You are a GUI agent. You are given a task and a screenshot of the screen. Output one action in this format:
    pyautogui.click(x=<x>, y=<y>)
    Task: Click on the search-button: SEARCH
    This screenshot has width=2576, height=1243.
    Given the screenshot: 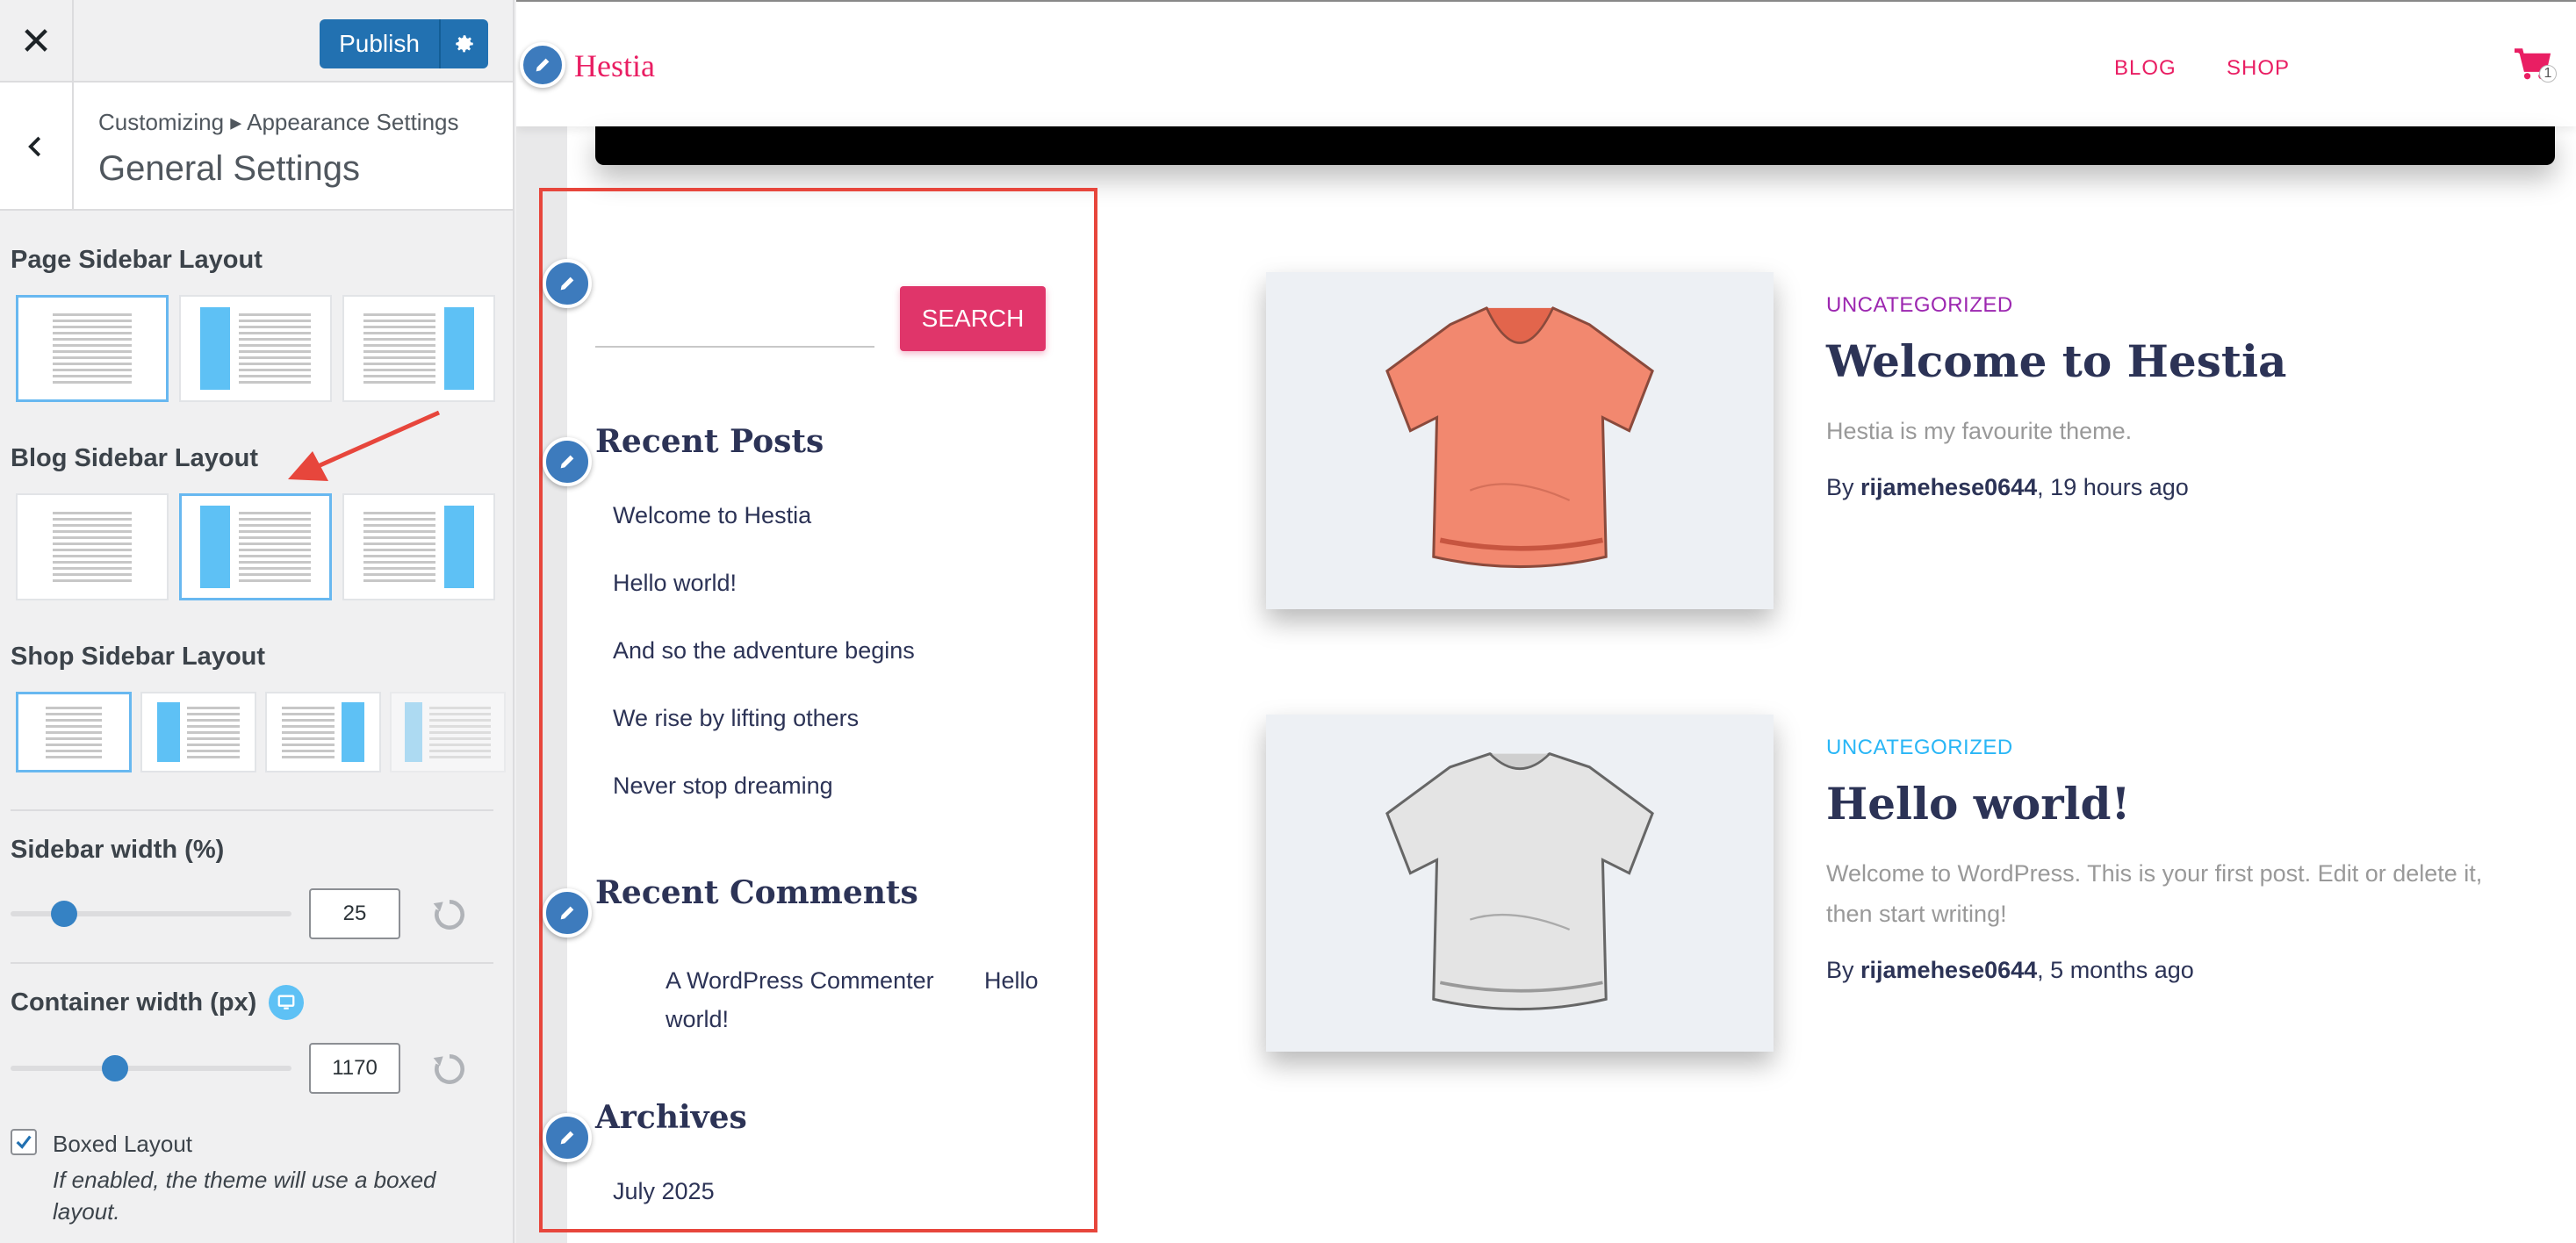 What is the action you would take?
    pyautogui.click(x=973, y=319)
    